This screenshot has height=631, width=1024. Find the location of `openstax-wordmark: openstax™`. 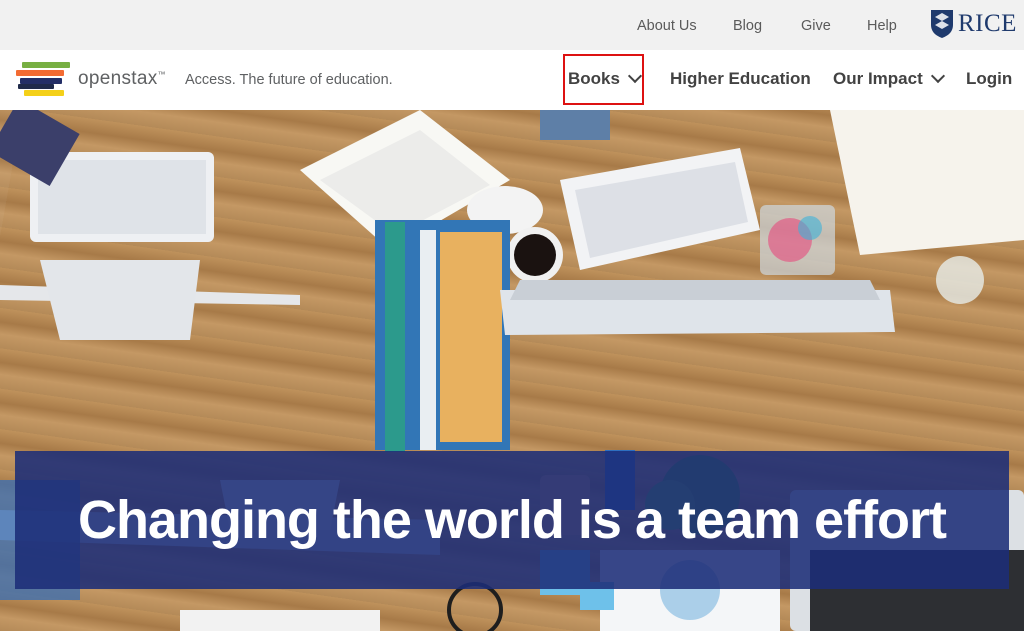

openstax-wordmark: openstax™ is located at coordinates (122, 79).